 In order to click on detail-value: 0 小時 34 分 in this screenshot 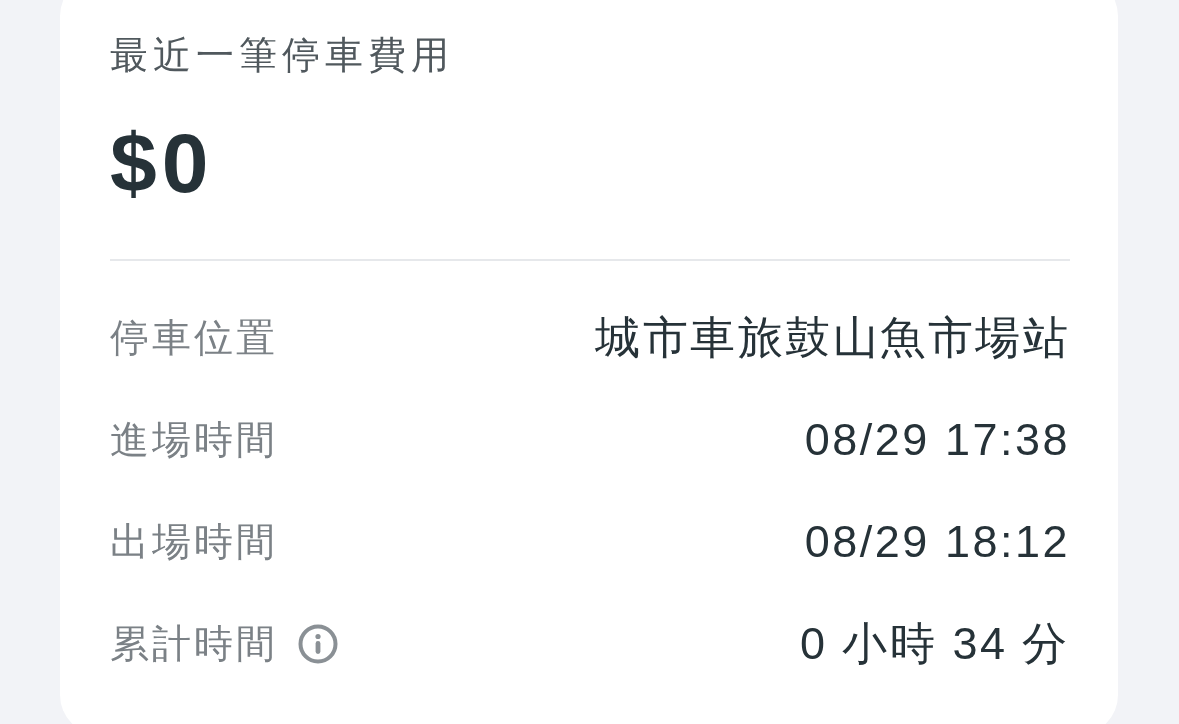, I will do `click(934, 644)`.